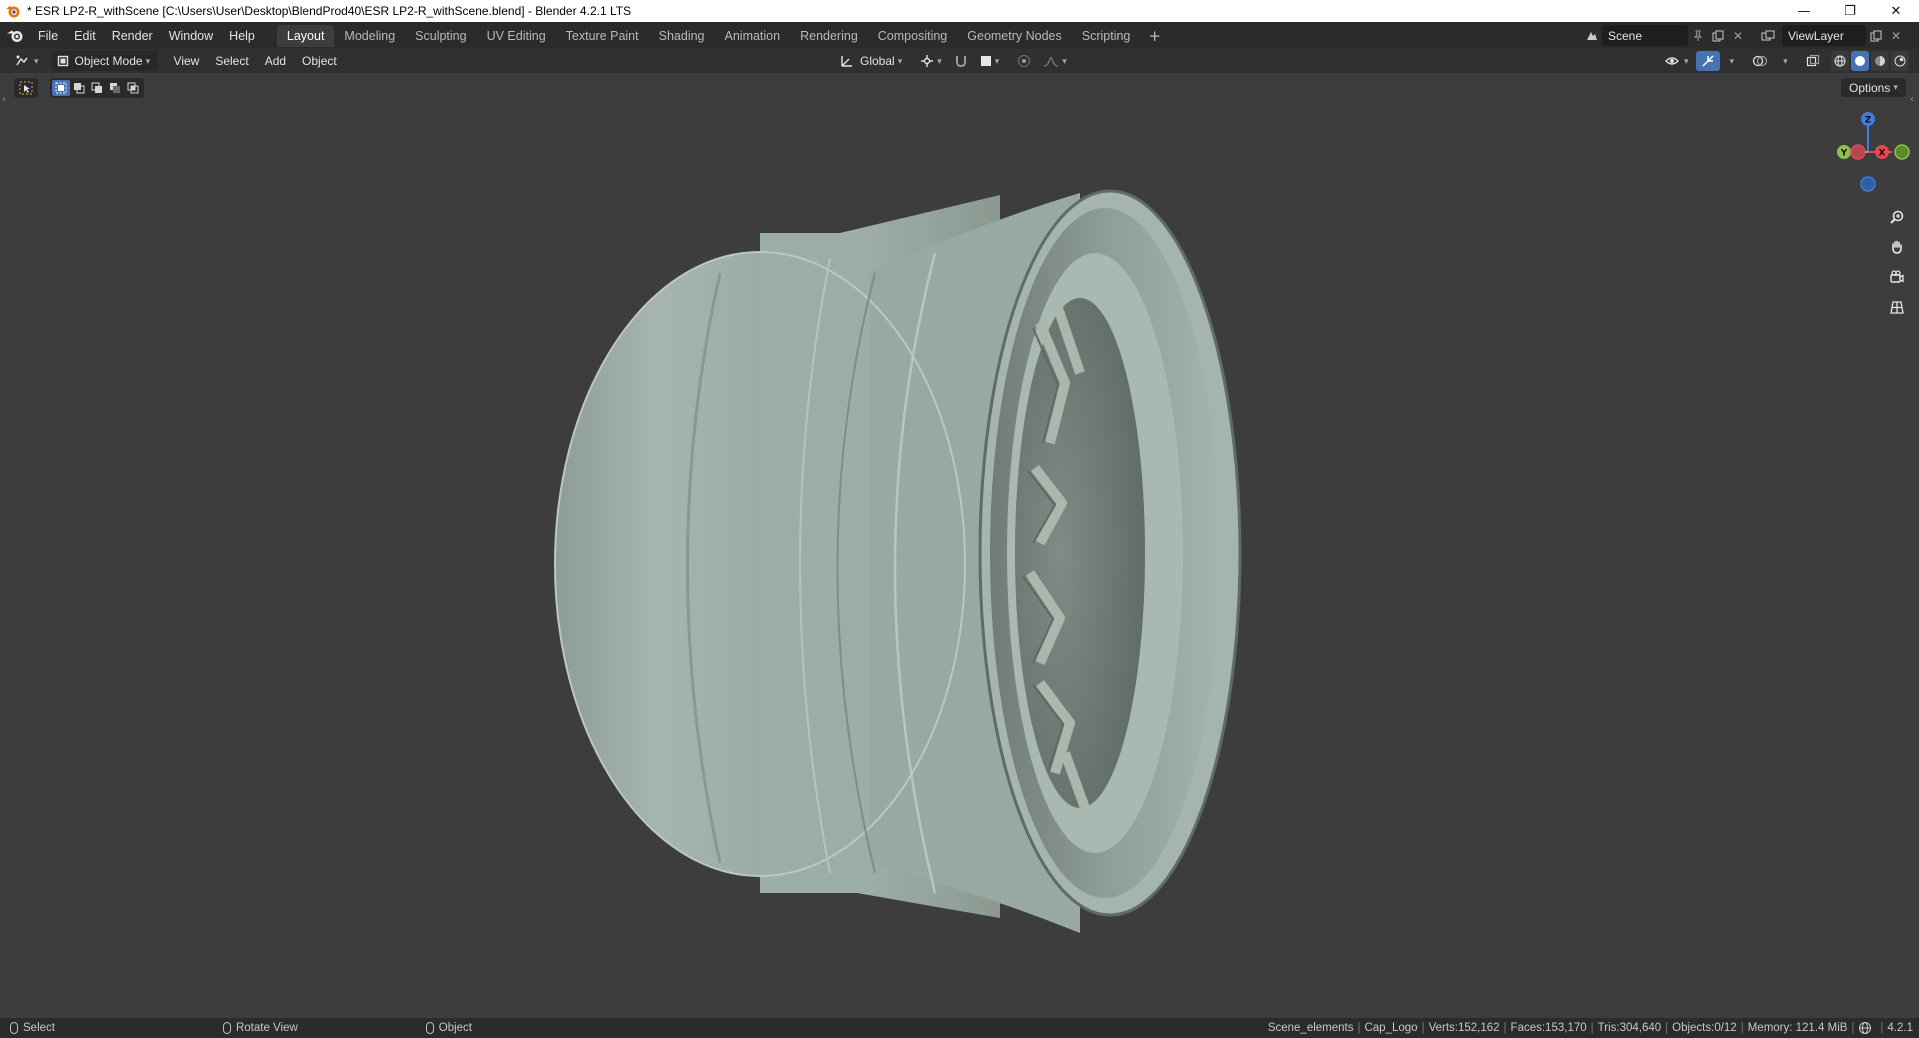 The width and height of the screenshot is (1919, 1038). What do you see at coordinates (1865, 1028) in the screenshot?
I see `network-globe-icon` at bounding box center [1865, 1028].